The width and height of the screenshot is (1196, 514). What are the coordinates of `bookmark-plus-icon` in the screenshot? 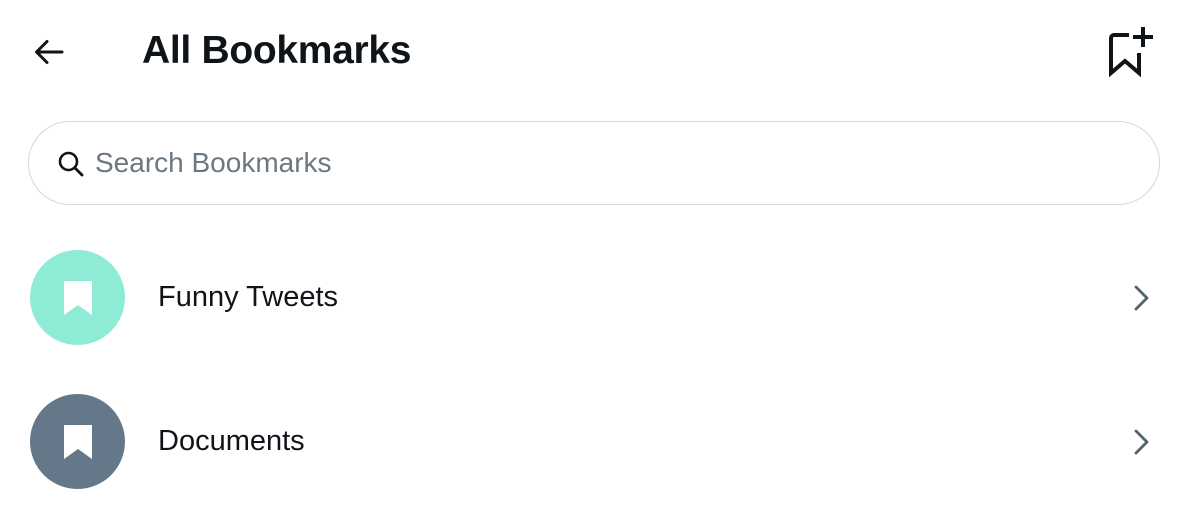 It's located at (1131, 52).